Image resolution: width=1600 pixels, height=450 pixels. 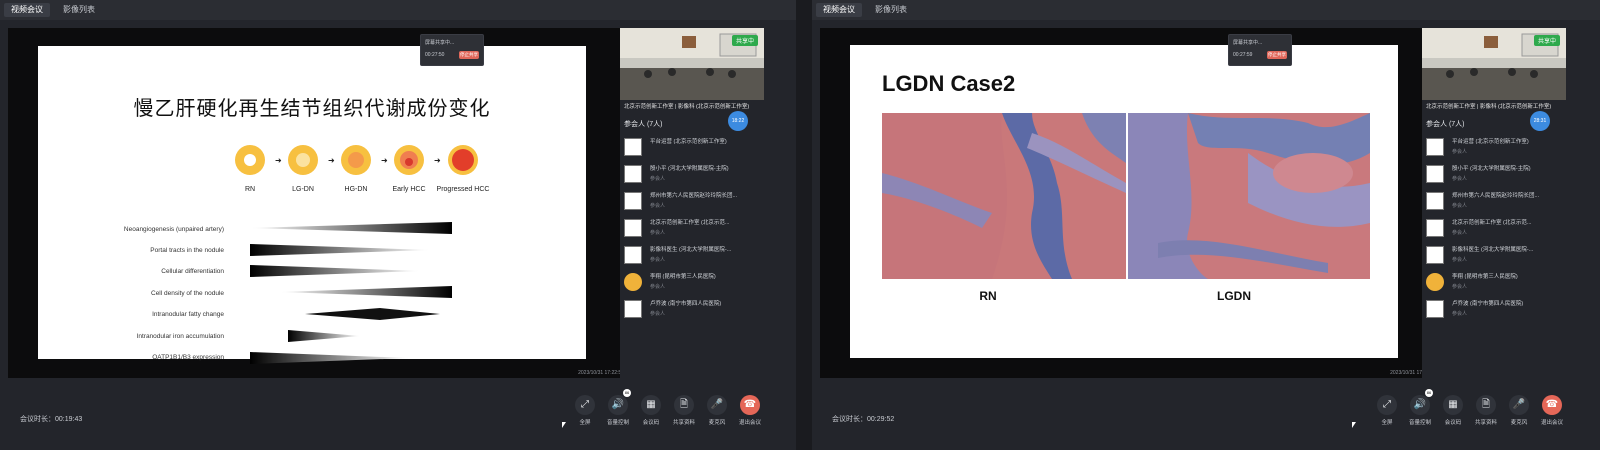 I want to click on wedge-differentiation, so click(x=335, y=271).